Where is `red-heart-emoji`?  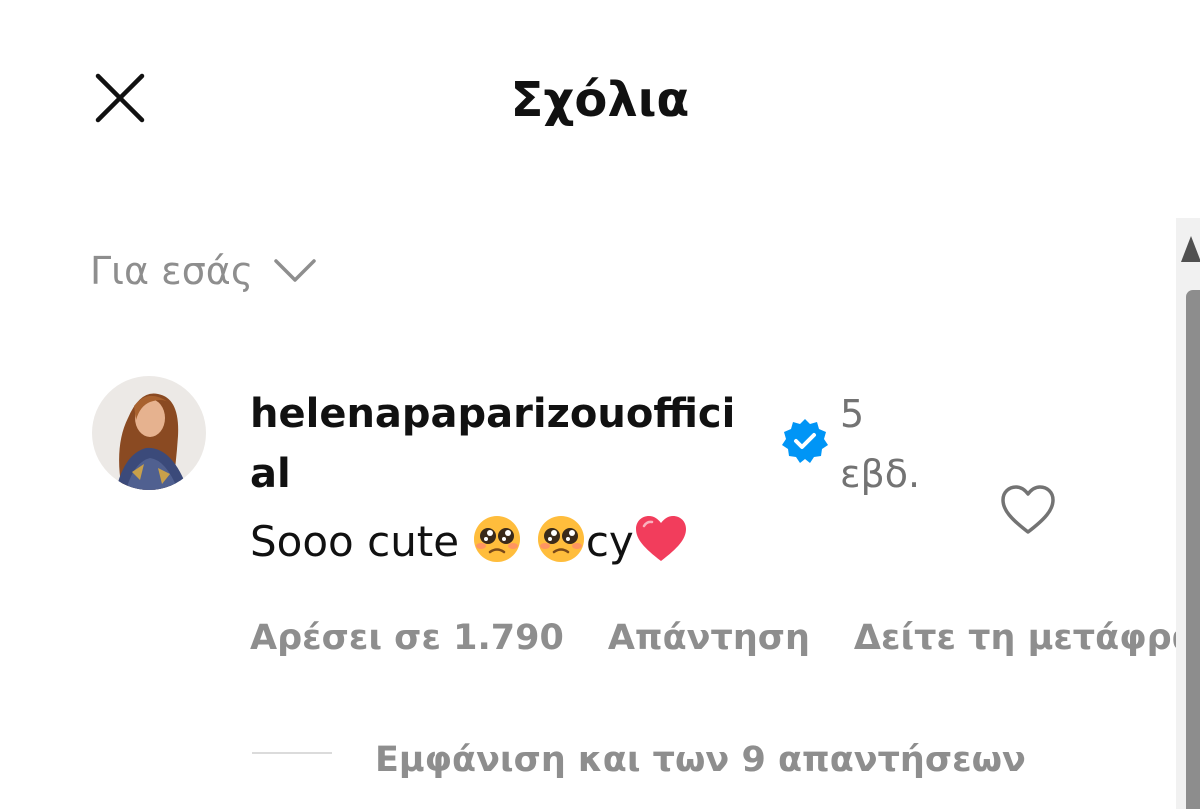
red-heart-emoji is located at coordinates (660, 538).